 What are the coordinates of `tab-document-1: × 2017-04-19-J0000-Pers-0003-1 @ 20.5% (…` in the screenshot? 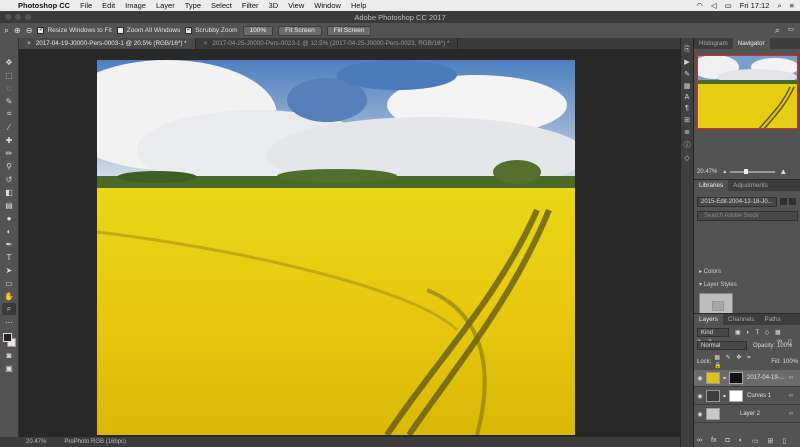 It's located at (107, 43).